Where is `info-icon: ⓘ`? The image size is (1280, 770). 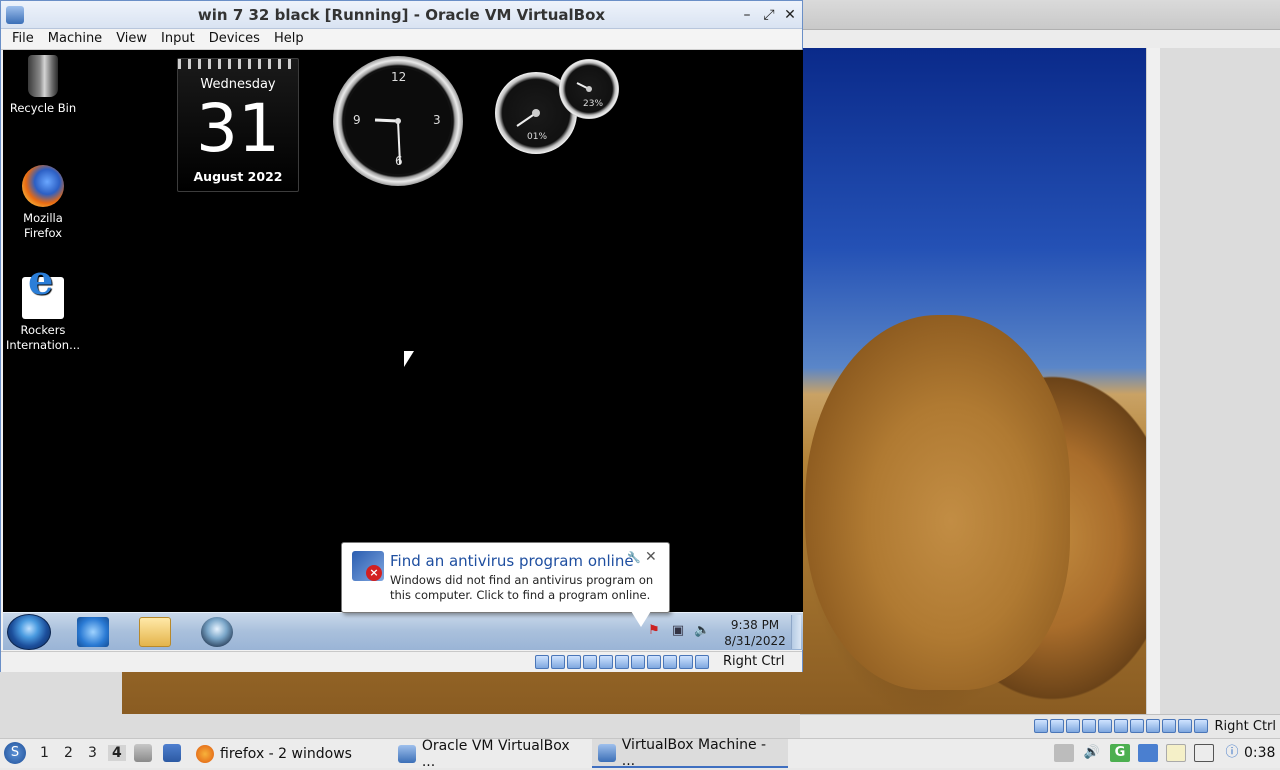 info-icon: ⓘ is located at coordinates (1232, 753).